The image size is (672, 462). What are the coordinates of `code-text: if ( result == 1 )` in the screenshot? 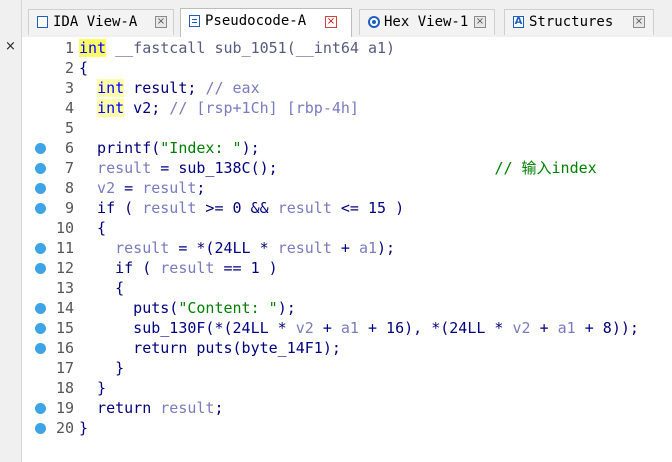 It's located at (178, 268).